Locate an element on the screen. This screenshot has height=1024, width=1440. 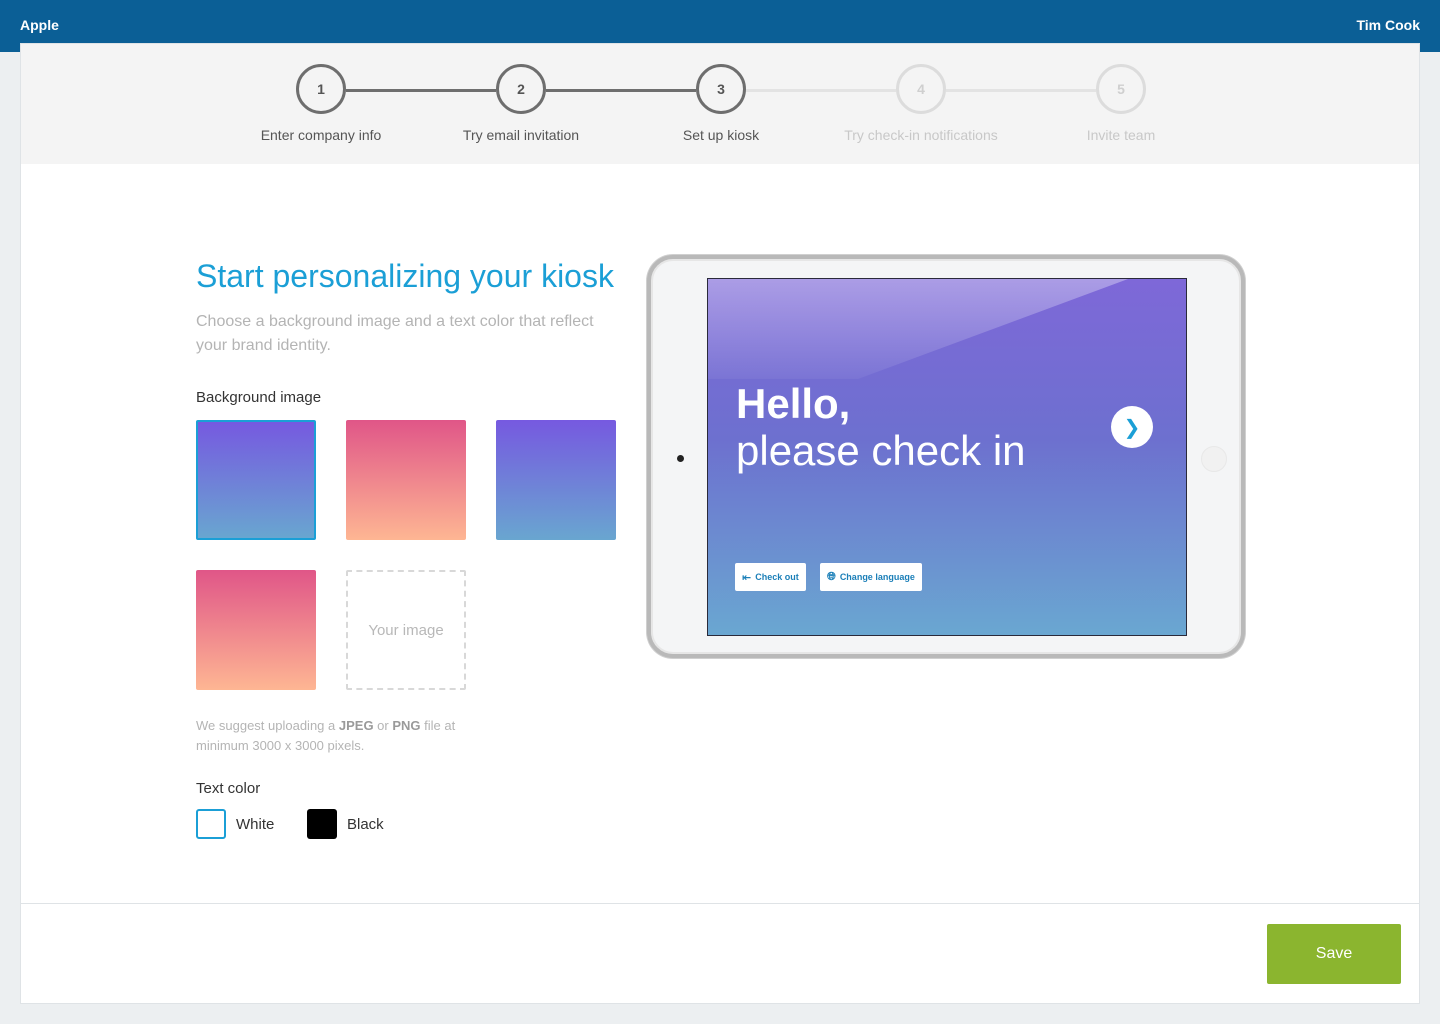
camera-dot is located at coordinates (680, 458).